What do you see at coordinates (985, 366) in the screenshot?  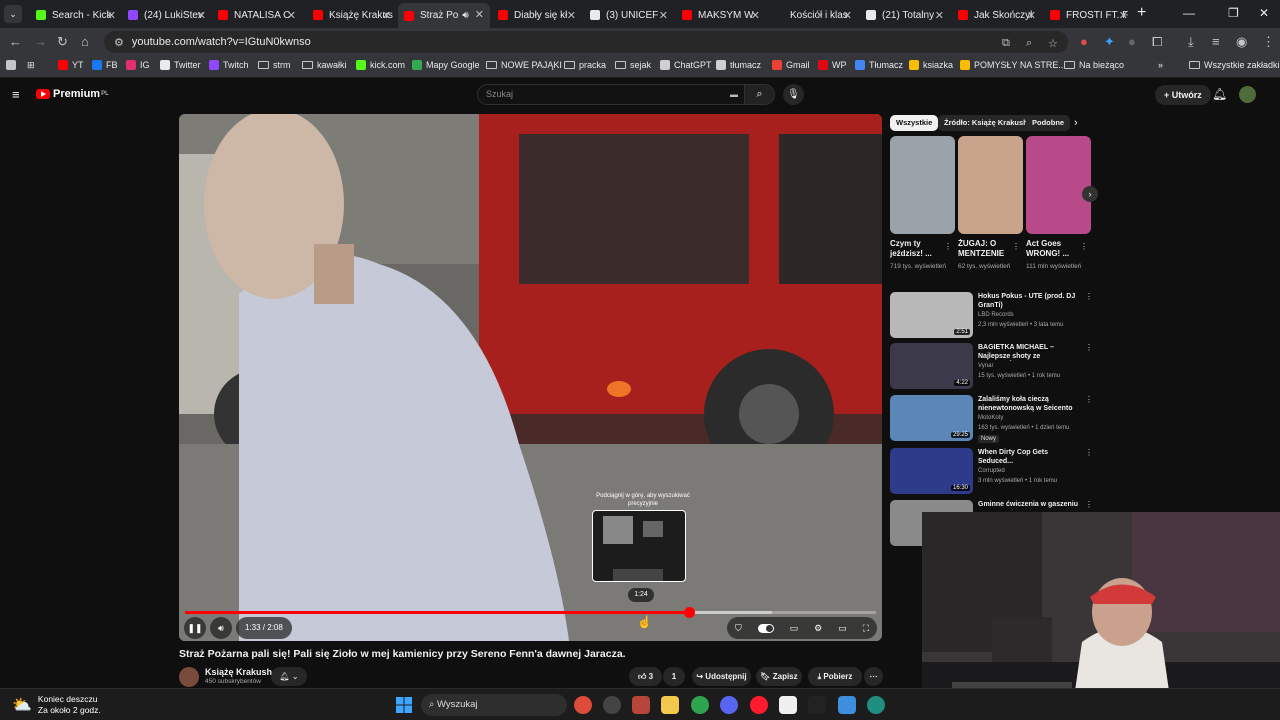 I see `video-channel: Vynar` at bounding box center [985, 366].